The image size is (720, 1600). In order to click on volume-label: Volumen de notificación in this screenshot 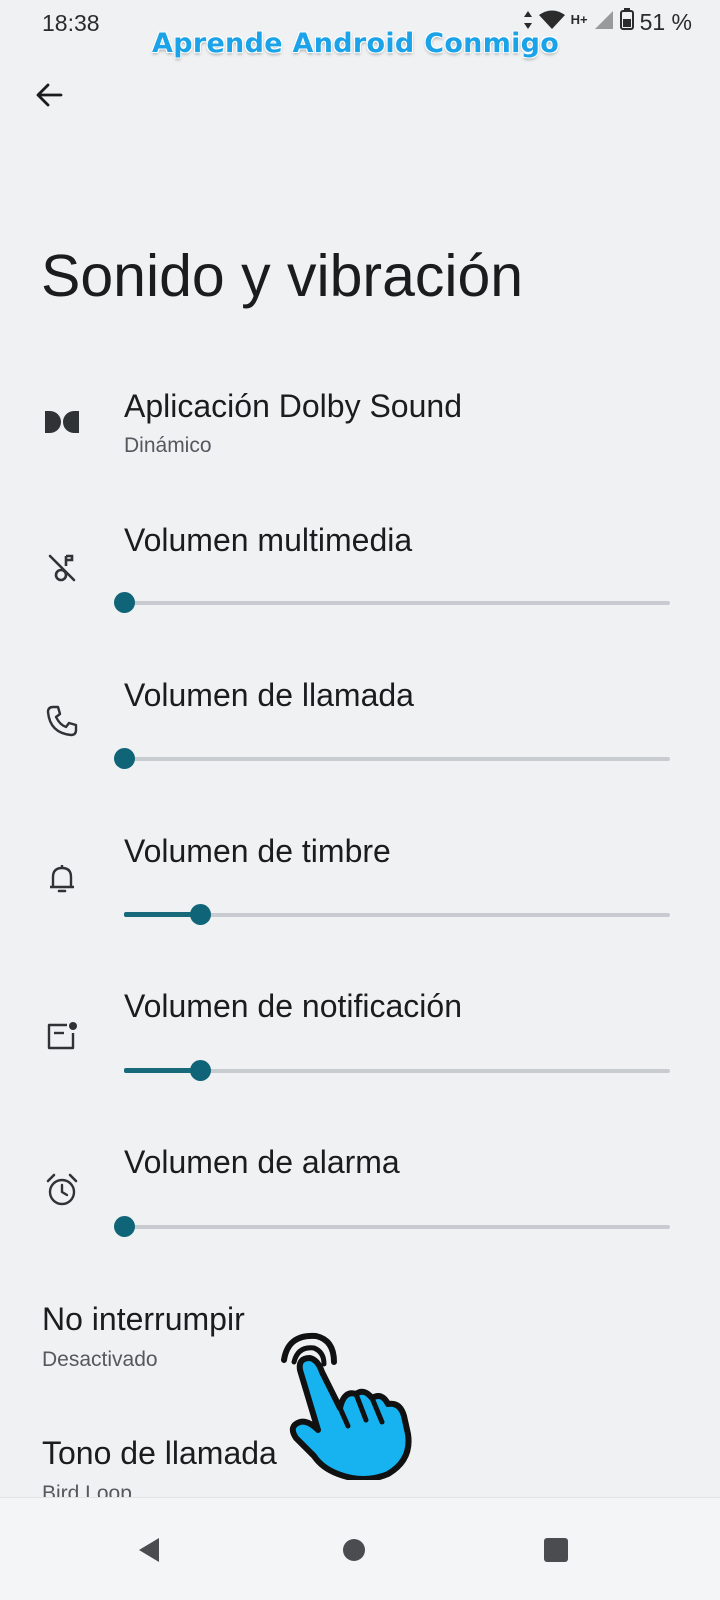, I will do `click(293, 1006)`.